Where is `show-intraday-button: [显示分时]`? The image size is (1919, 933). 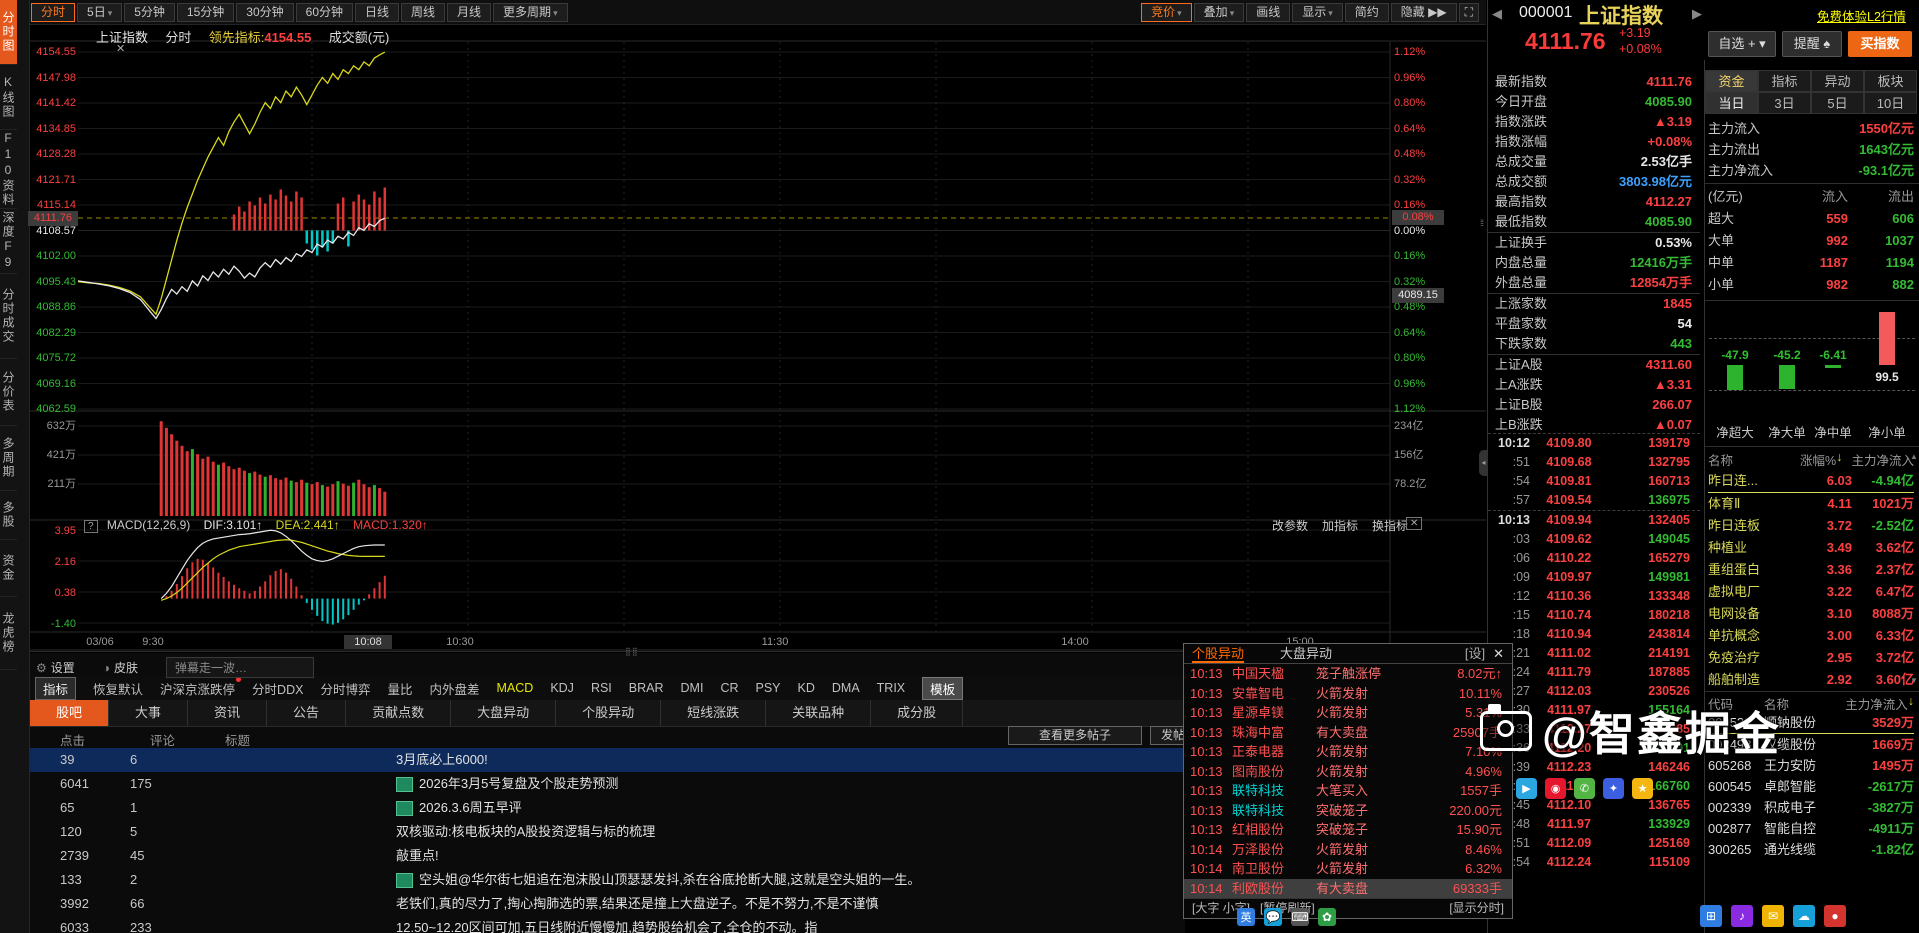 show-intraday-button: [显示分时] is located at coordinates (1476, 908).